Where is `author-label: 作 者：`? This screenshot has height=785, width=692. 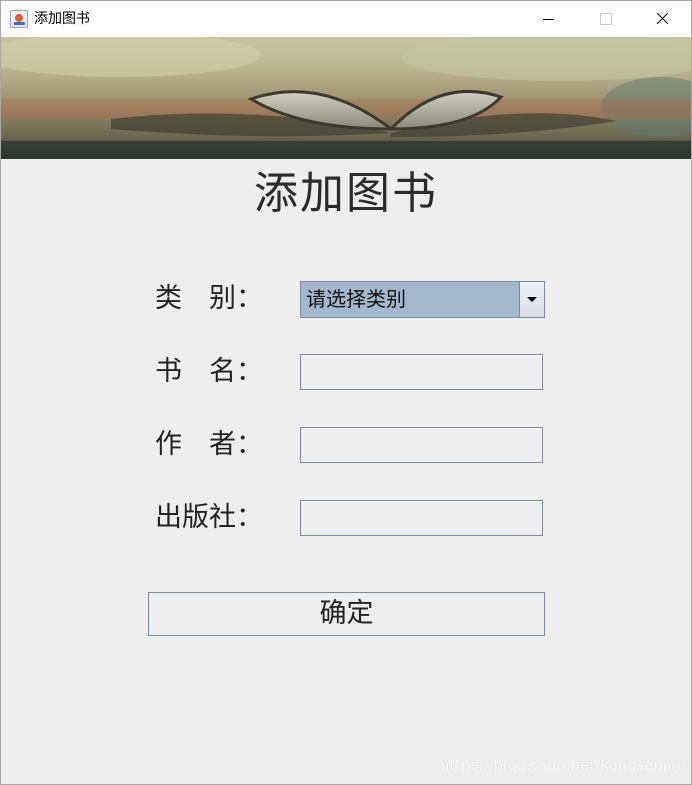
author-label: 作 者： is located at coordinates (209, 444).